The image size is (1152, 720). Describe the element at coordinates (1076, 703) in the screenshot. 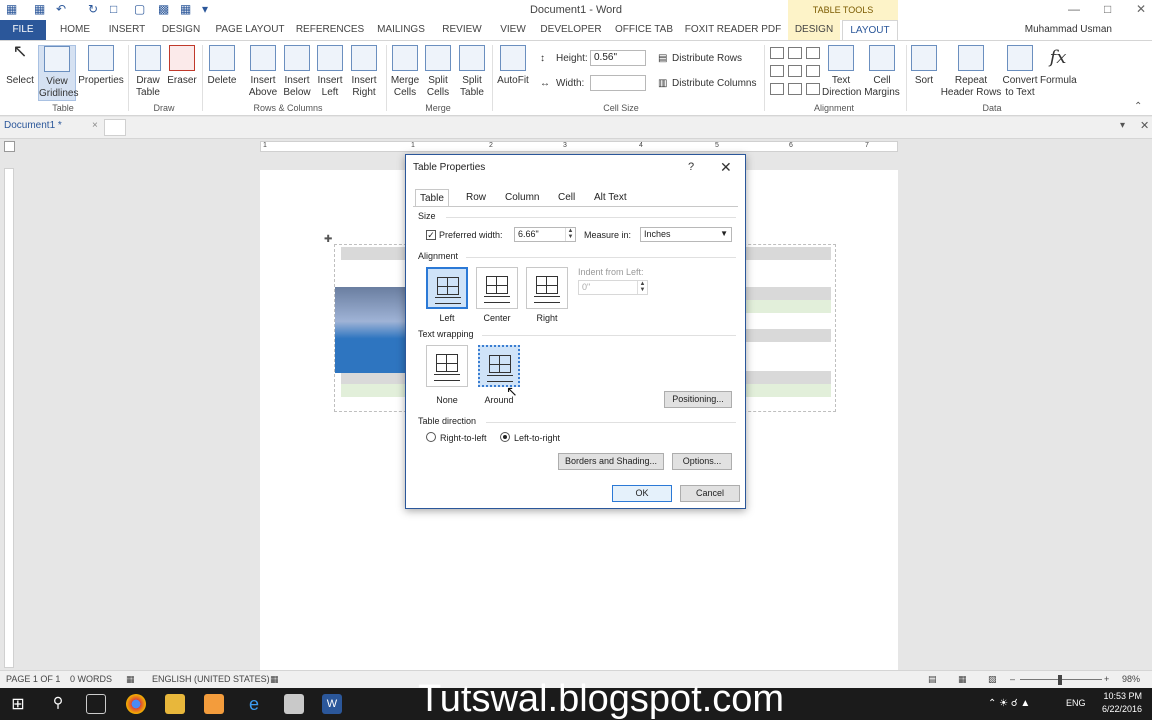

I see `input-language: ENG` at that location.